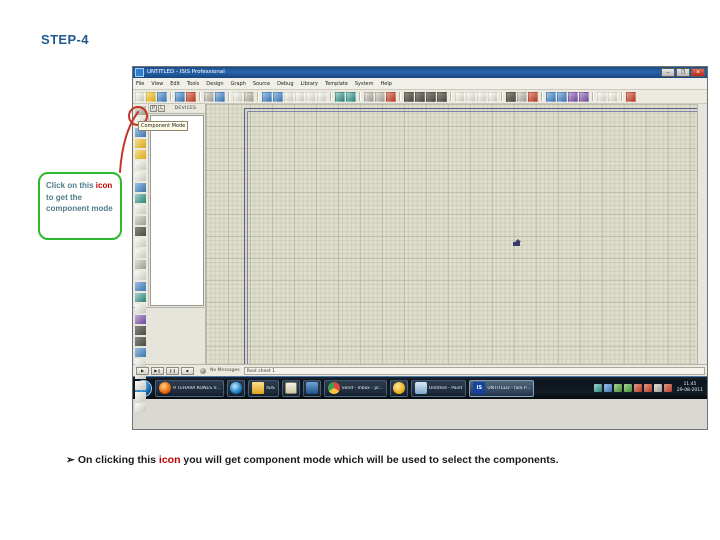 The width and height of the screenshot is (720, 540). I want to click on menu-item-view: View, so click(157, 84).